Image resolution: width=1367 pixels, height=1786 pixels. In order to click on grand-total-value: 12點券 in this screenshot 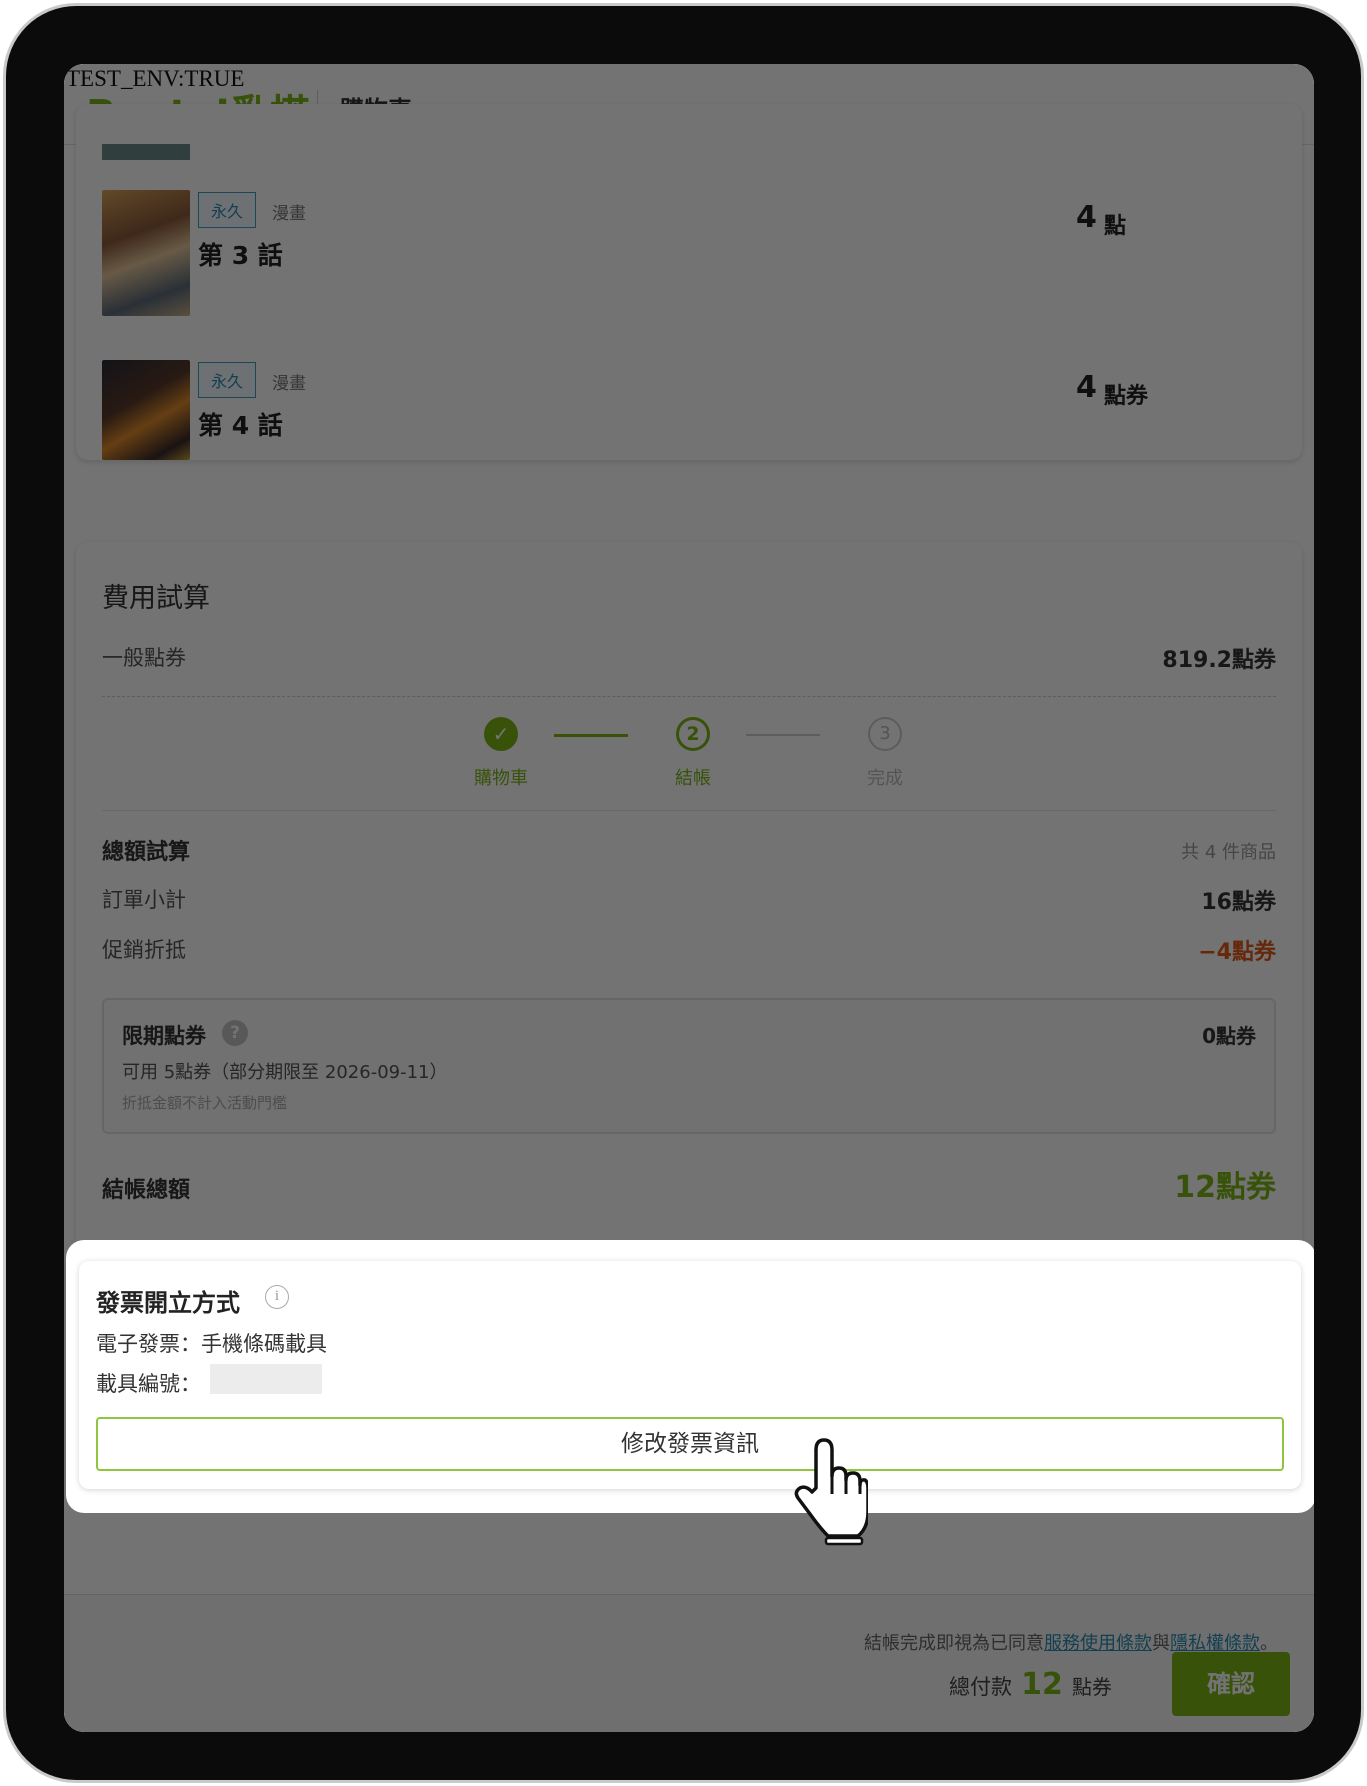, I will do `click(1225, 1187)`.